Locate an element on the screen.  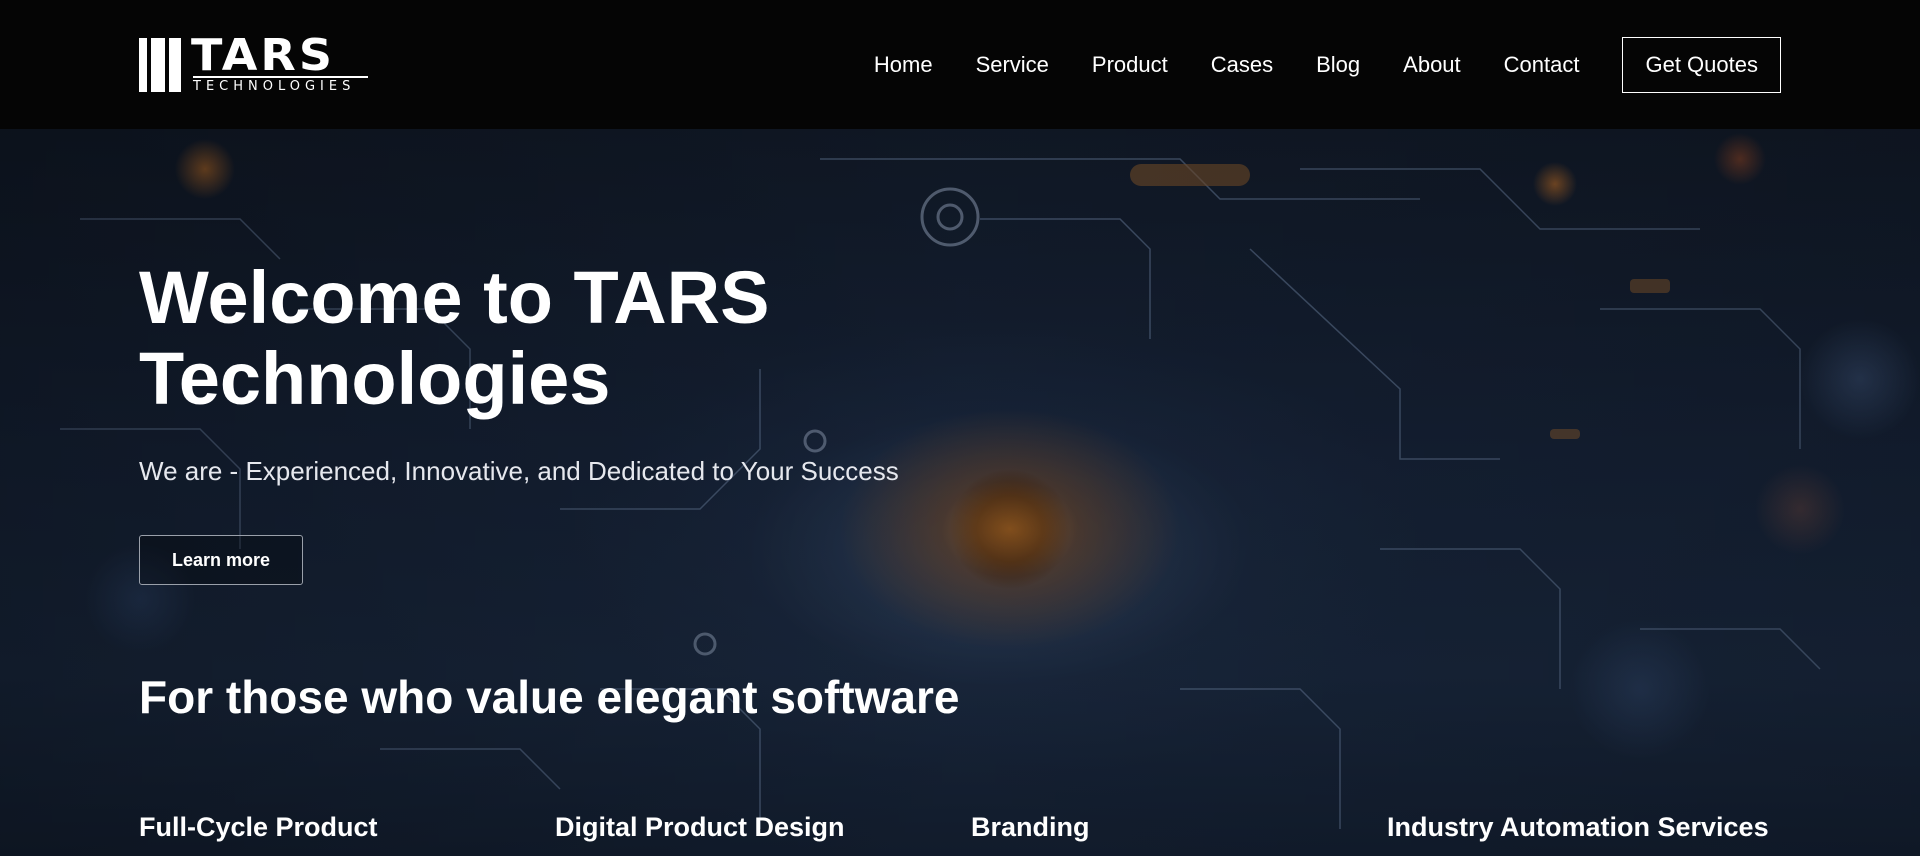
nav-home: Home is located at coordinates (903, 65).